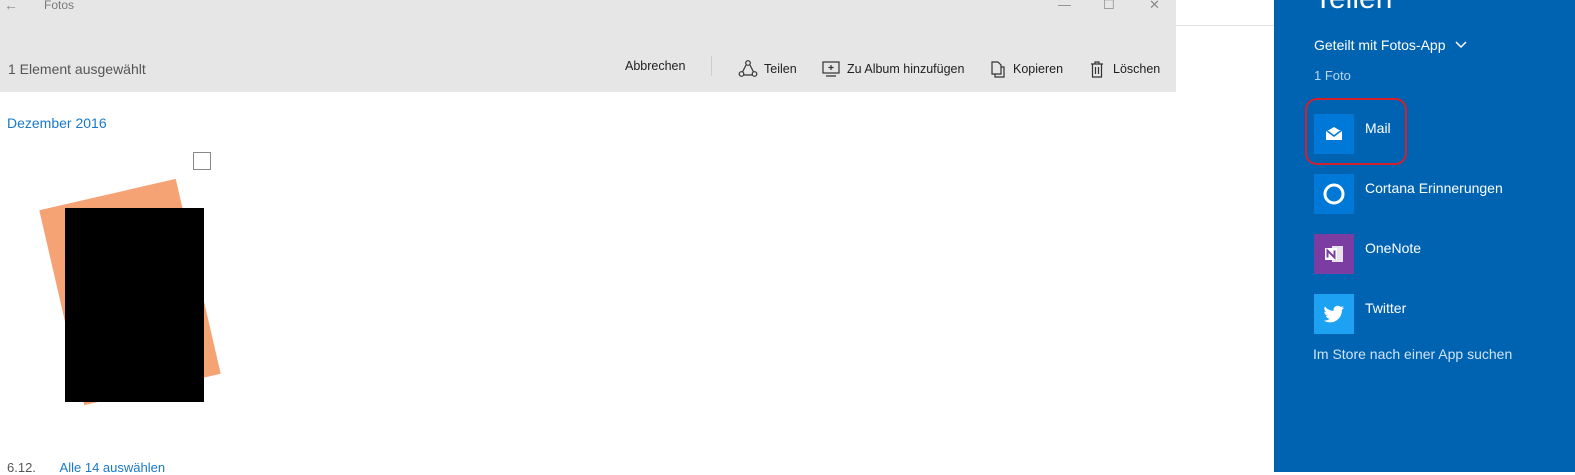 This screenshot has width=1575, height=475. I want to click on close-icon: ✕, so click(1154, 6).